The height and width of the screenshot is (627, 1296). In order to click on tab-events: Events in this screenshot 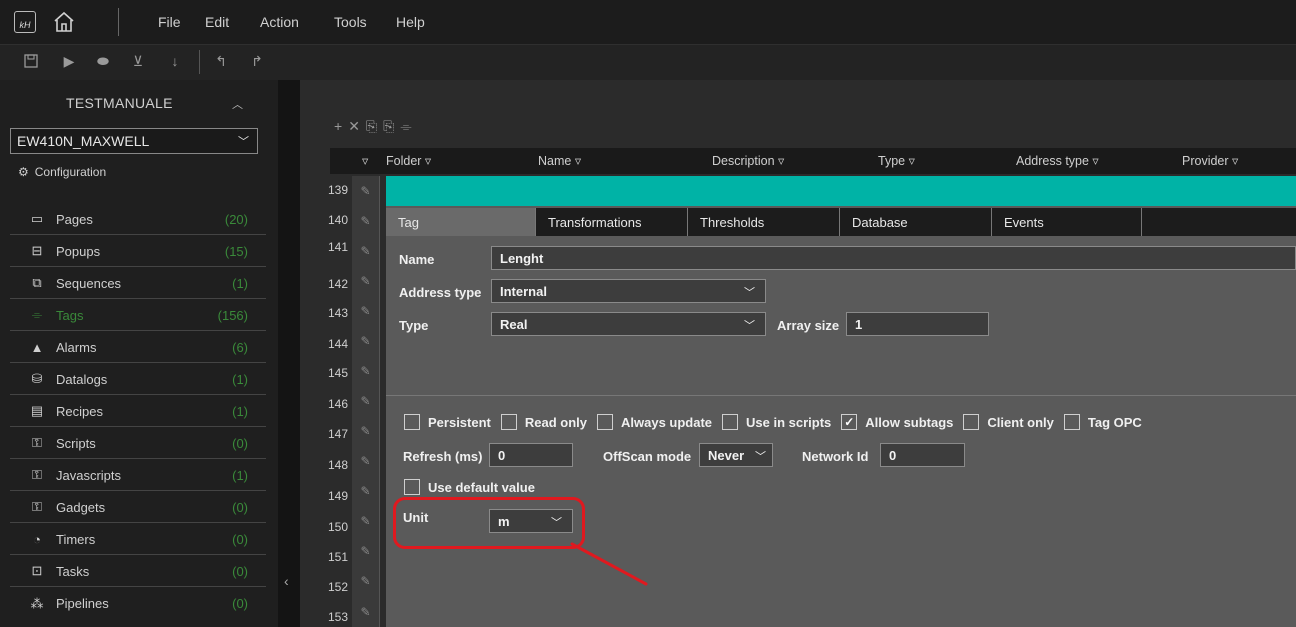, I will do `click(1067, 222)`.